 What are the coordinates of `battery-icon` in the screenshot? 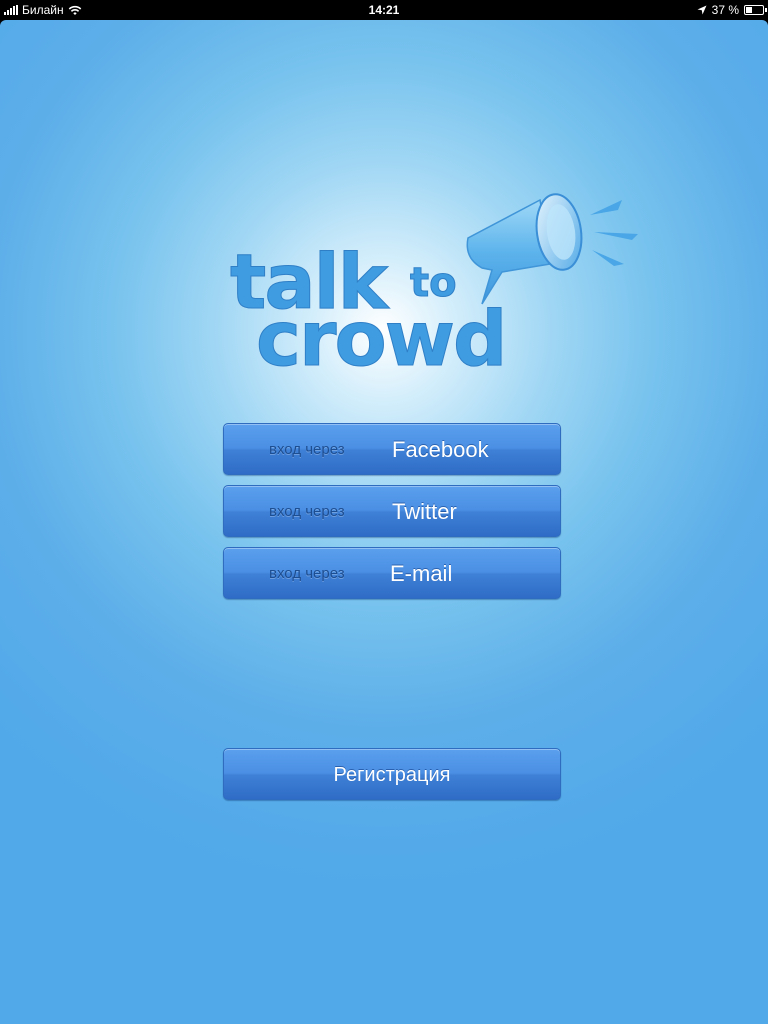 It's located at (755, 10).